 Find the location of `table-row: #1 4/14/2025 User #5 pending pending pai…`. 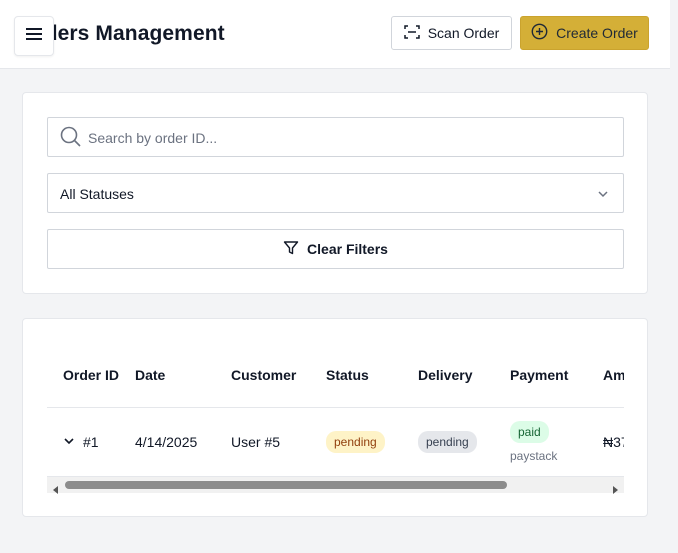

table-row: #1 4/14/2025 User #5 pending pending pai… is located at coordinates (335, 442).